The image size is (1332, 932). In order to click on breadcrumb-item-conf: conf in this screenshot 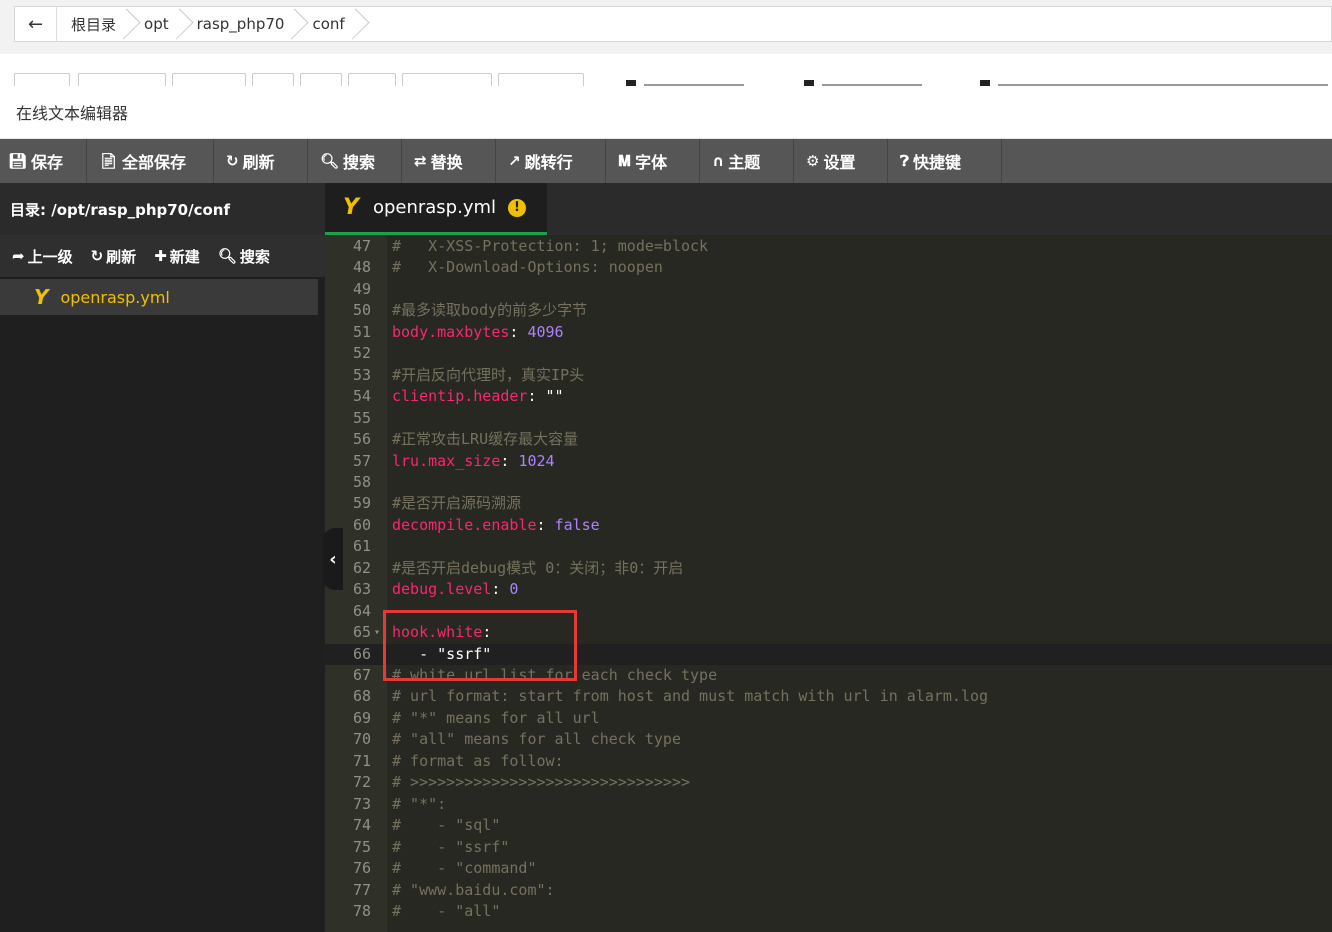, I will do `click(334, 24)`.